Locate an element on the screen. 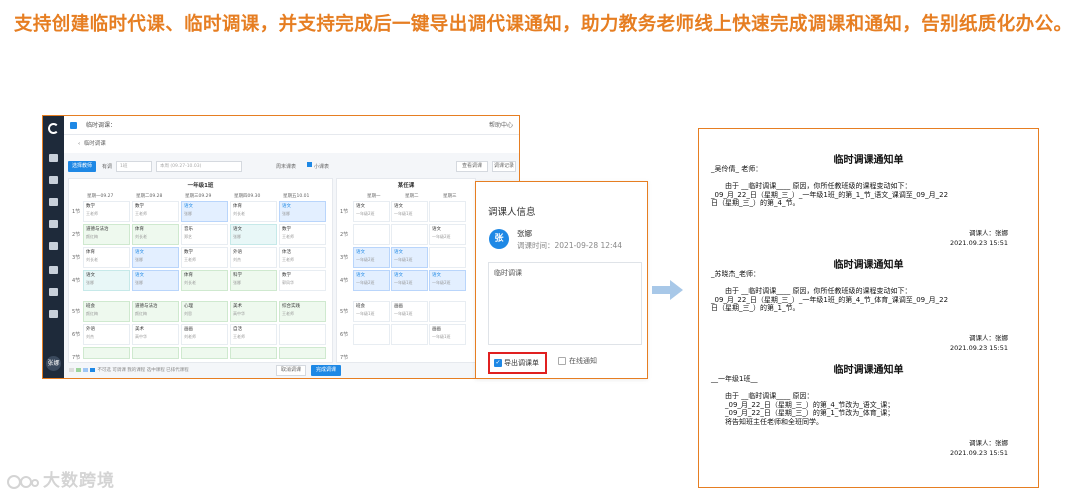 Image resolution: width=1080 pixels, height=499 pixels. timetable-cell: 心理 刘思 is located at coordinates (204, 311).